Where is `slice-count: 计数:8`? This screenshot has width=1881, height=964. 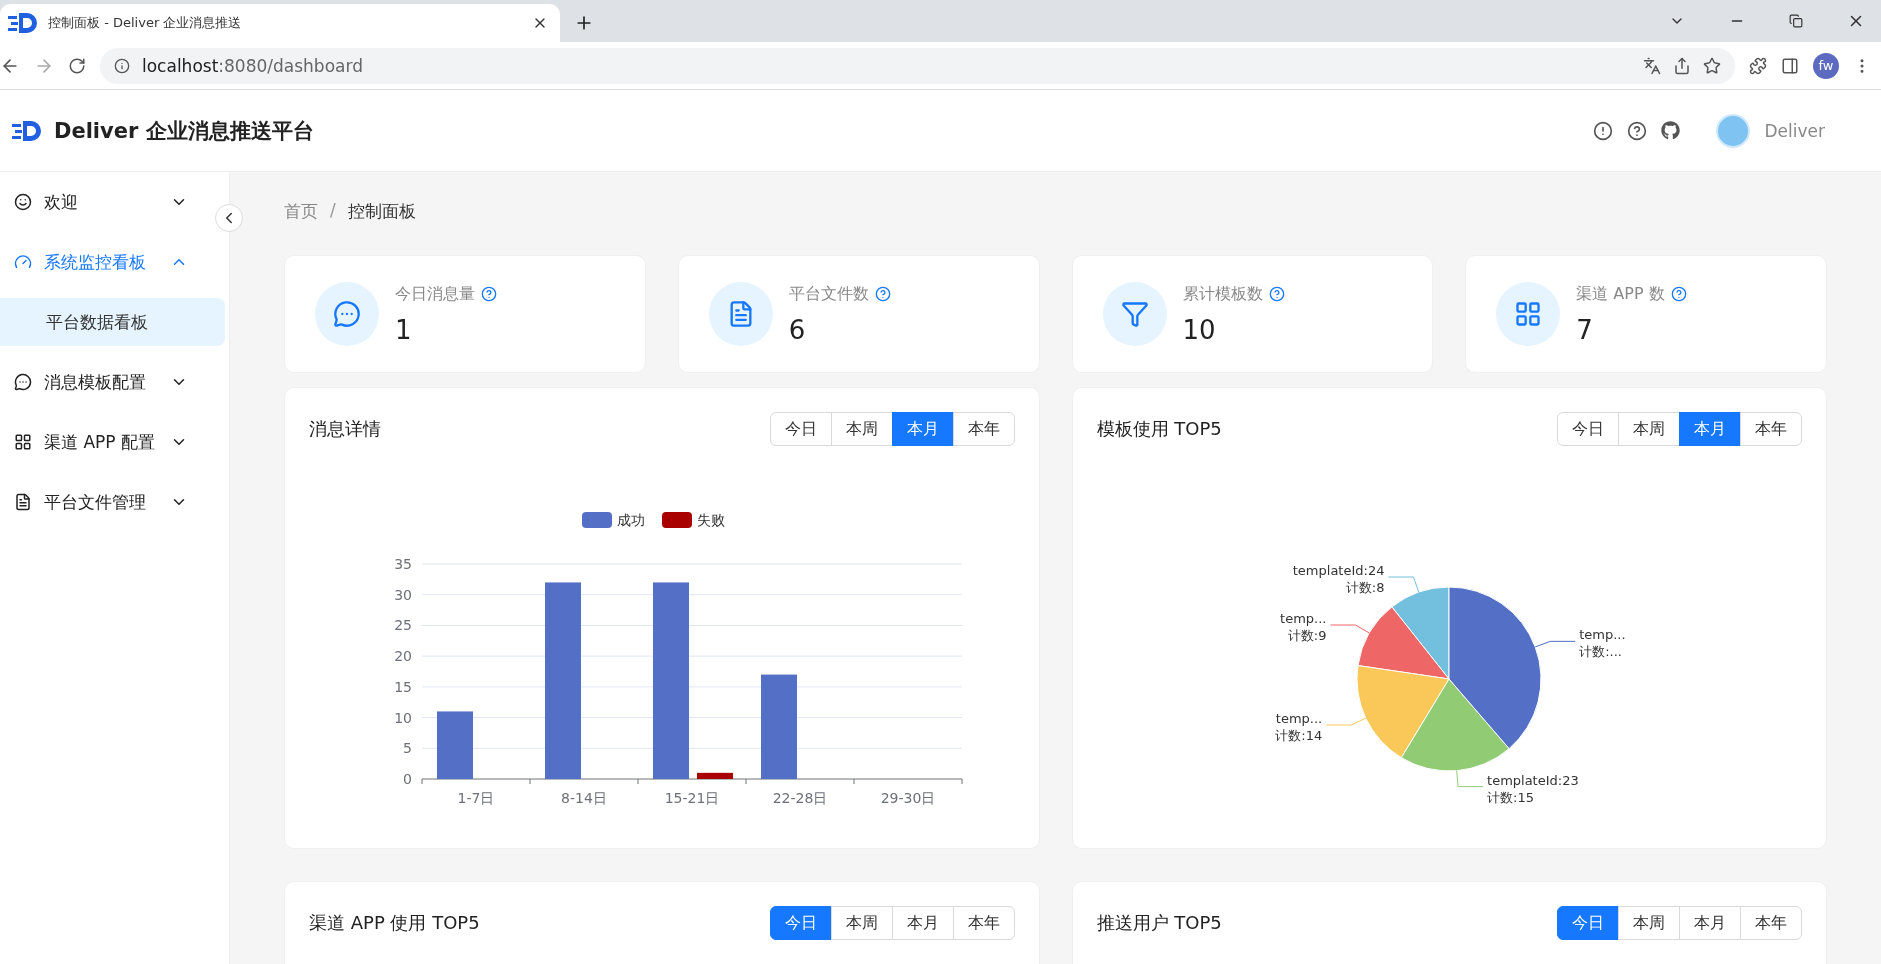 slice-count: 计数:8 is located at coordinates (1365, 587).